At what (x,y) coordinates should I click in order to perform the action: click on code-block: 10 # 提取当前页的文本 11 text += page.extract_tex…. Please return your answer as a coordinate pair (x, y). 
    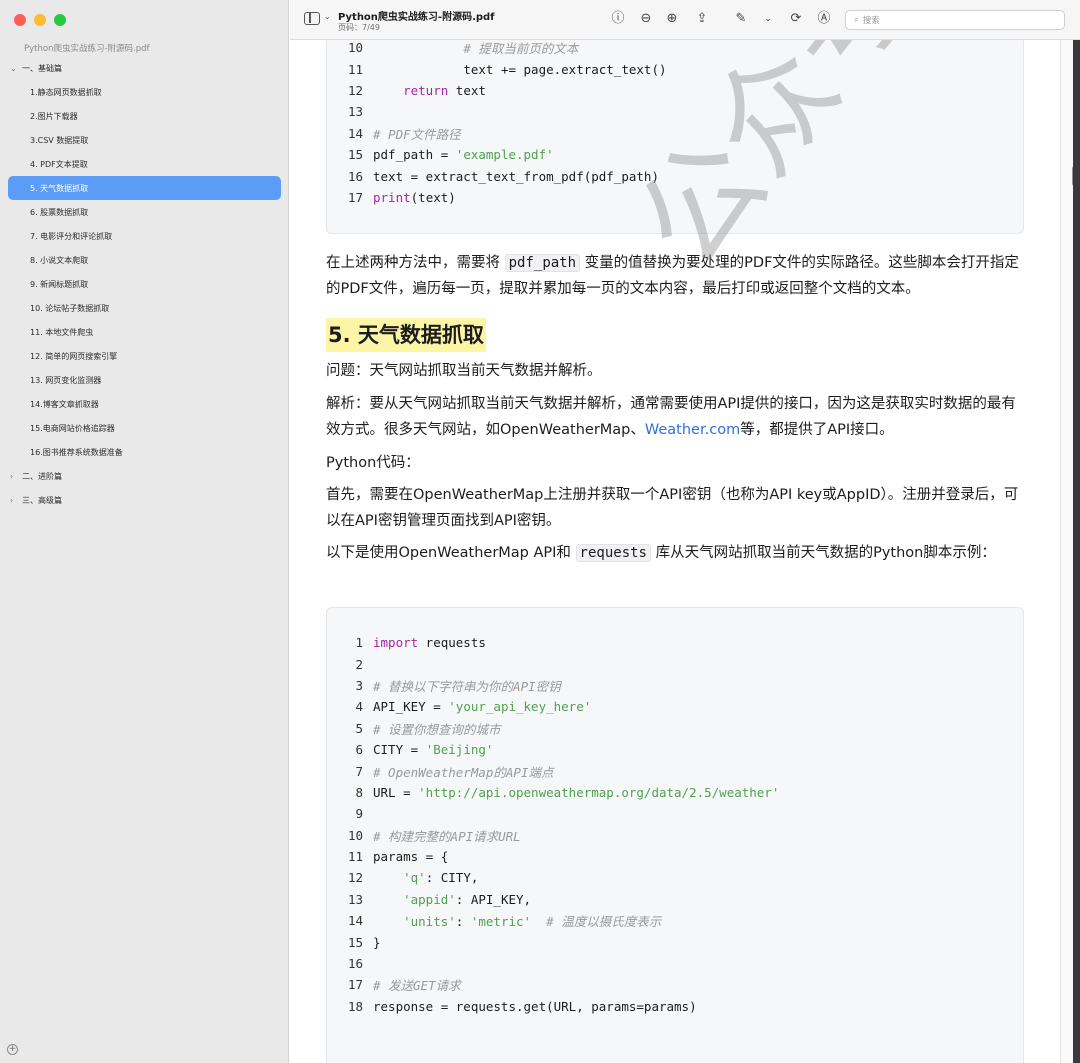
    Looking at the image, I should click on (675, 137).